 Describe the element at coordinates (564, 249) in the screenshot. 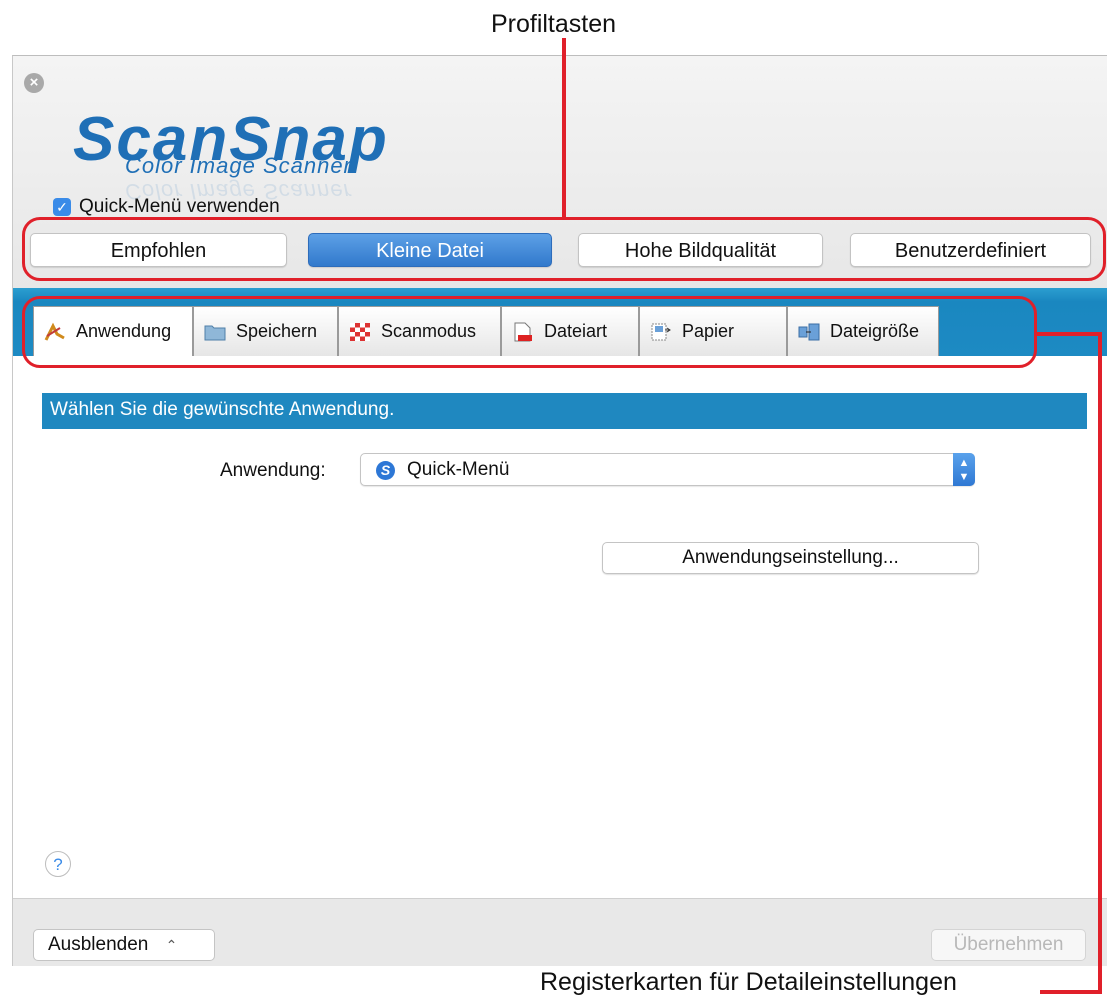

I see `profile-buttons-highlight` at that location.